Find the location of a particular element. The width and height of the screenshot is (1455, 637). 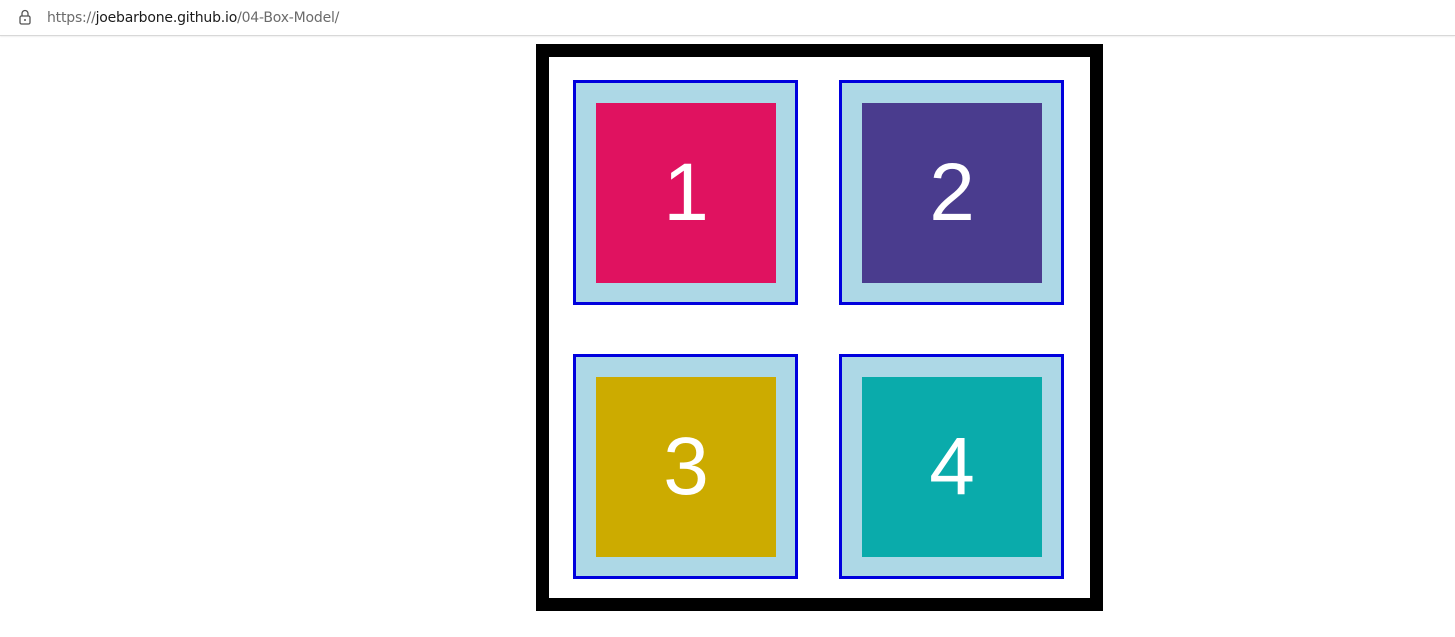

box-1-outer: 1 is located at coordinates (685, 192).